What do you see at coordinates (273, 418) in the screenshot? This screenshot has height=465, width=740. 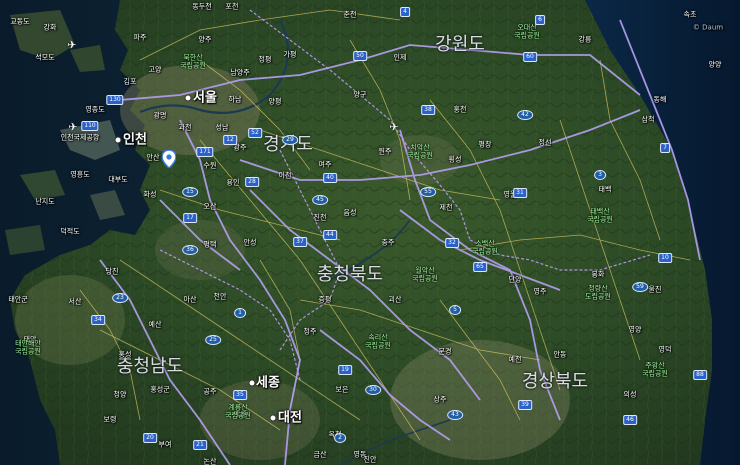 I see `daejeon-marker` at bounding box center [273, 418].